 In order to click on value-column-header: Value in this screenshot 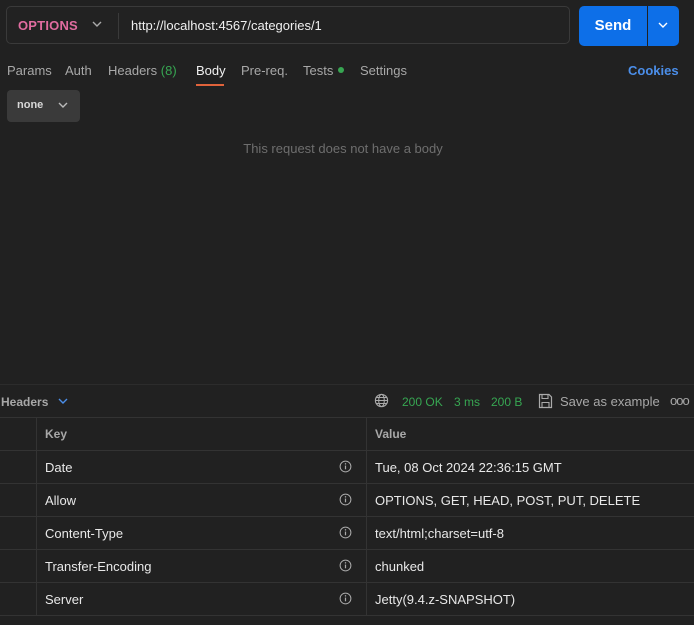, I will do `click(530, 434)`.